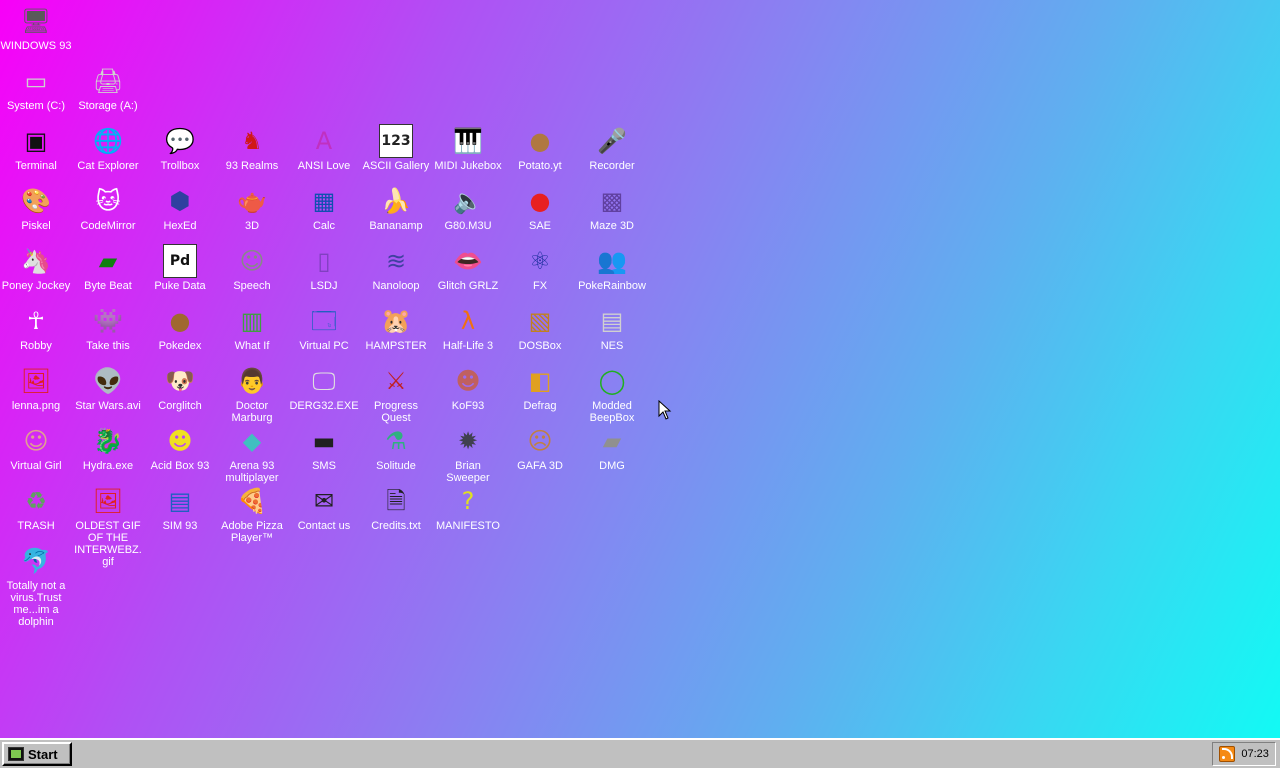 This screenshot has width=1280, height=768. Describe the element at coordinates (540, 148) in the screenshot. I see `desktop-icon: ● Potato.yt` at that location.